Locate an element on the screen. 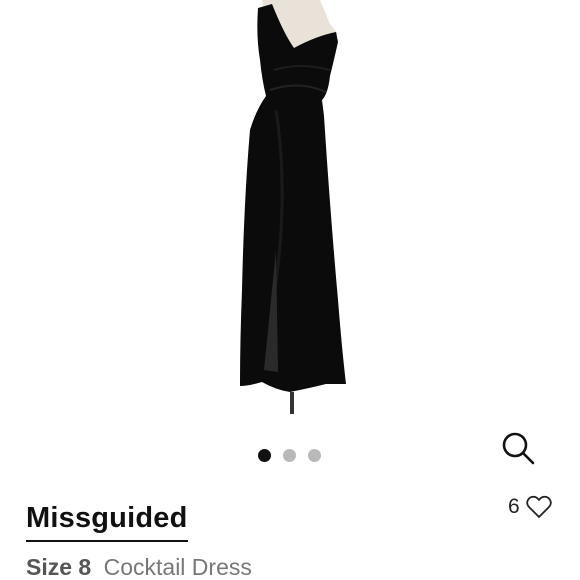  product-subtitle: Size 8 Cocktail Dress is located at coordinates (139, 566).